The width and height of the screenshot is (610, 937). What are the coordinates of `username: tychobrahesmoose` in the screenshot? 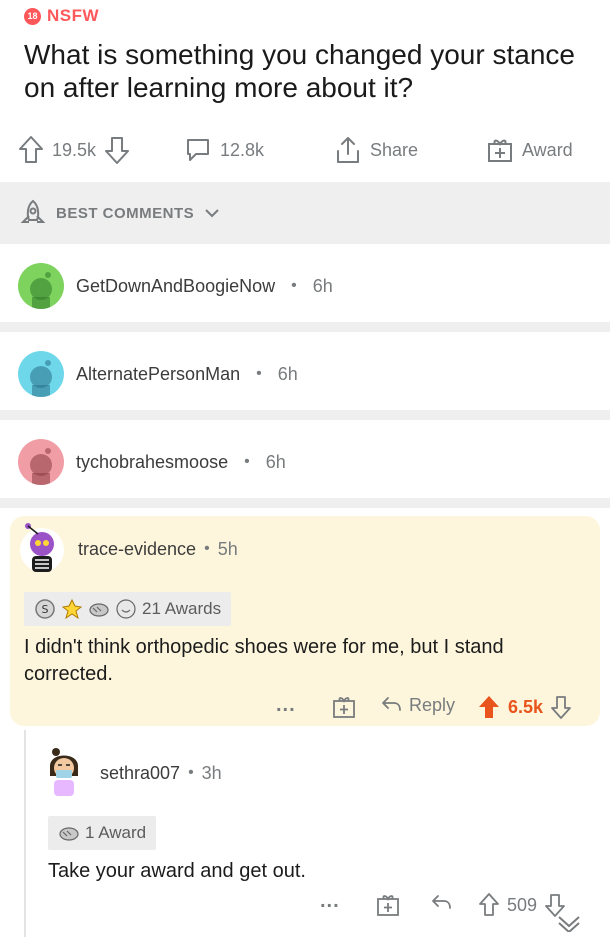 It's located at (152, 462).